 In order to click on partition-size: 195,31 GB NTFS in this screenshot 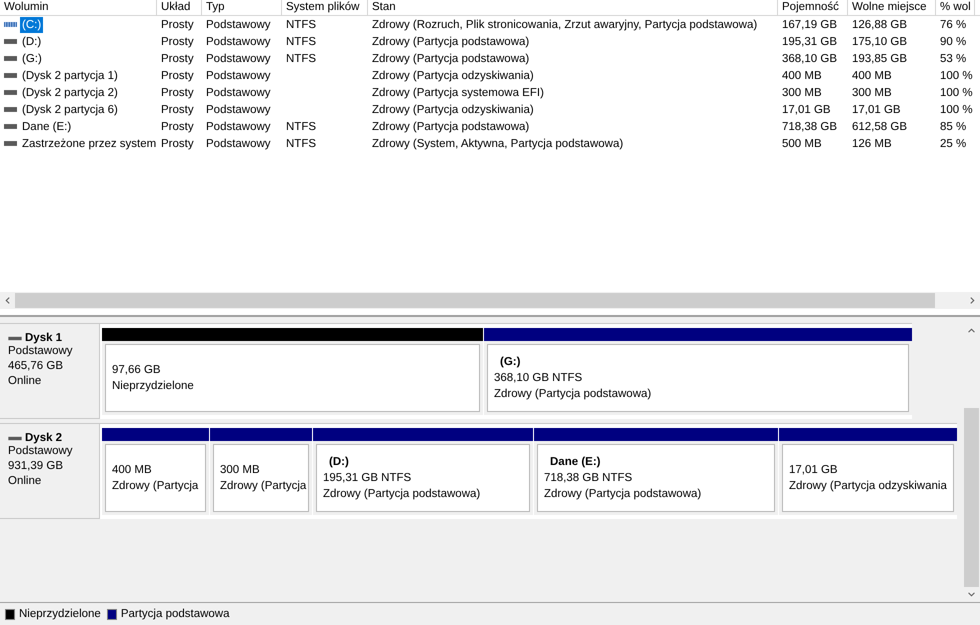, I will do `click(367, 478)`.